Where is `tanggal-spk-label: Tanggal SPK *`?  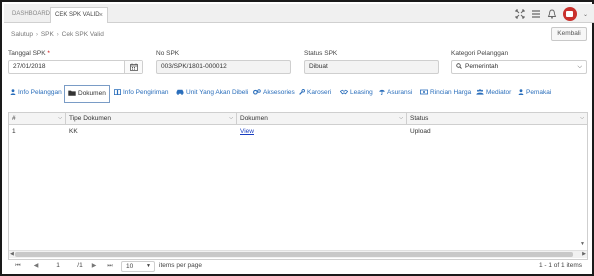 tanggal-spk-label: Tanggal SPK * is located at coordinates (29, 53).